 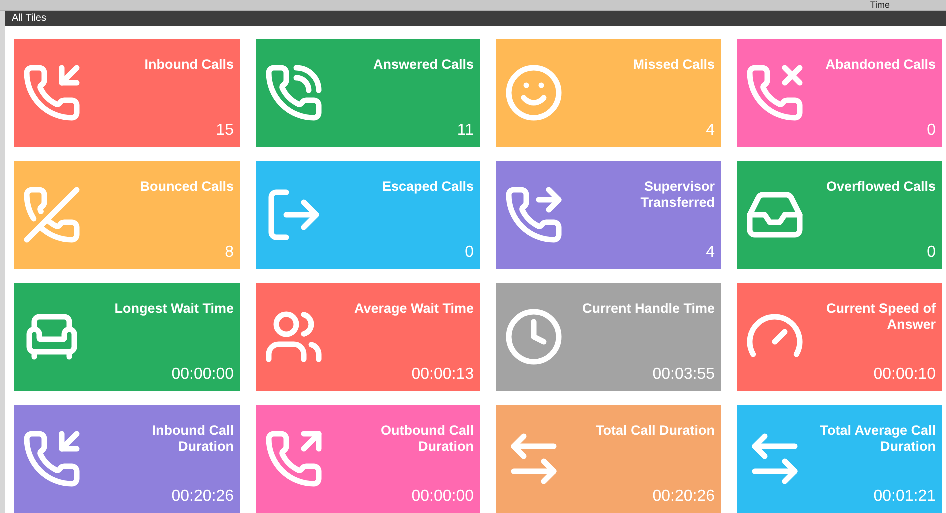 What do you see at coordinates (839, 93) in the screenshot?
I see `stat-tile: Abandoned Calls 0` at bounding box center [839, 93].